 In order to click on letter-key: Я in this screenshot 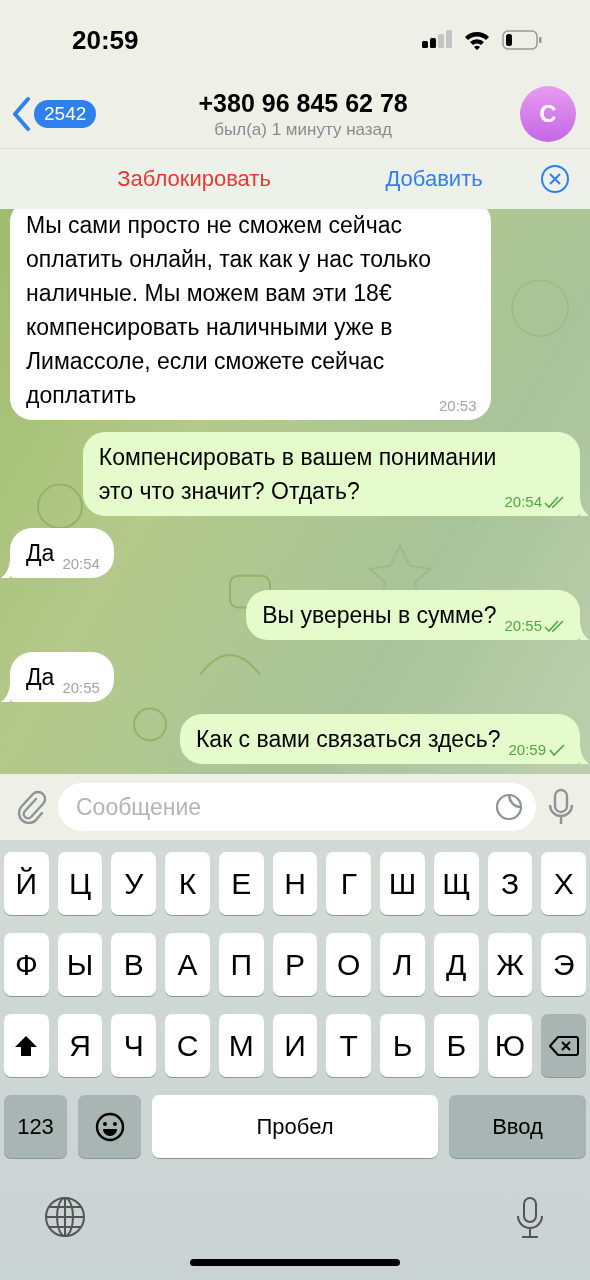, I will do `click(80, 1045)`.